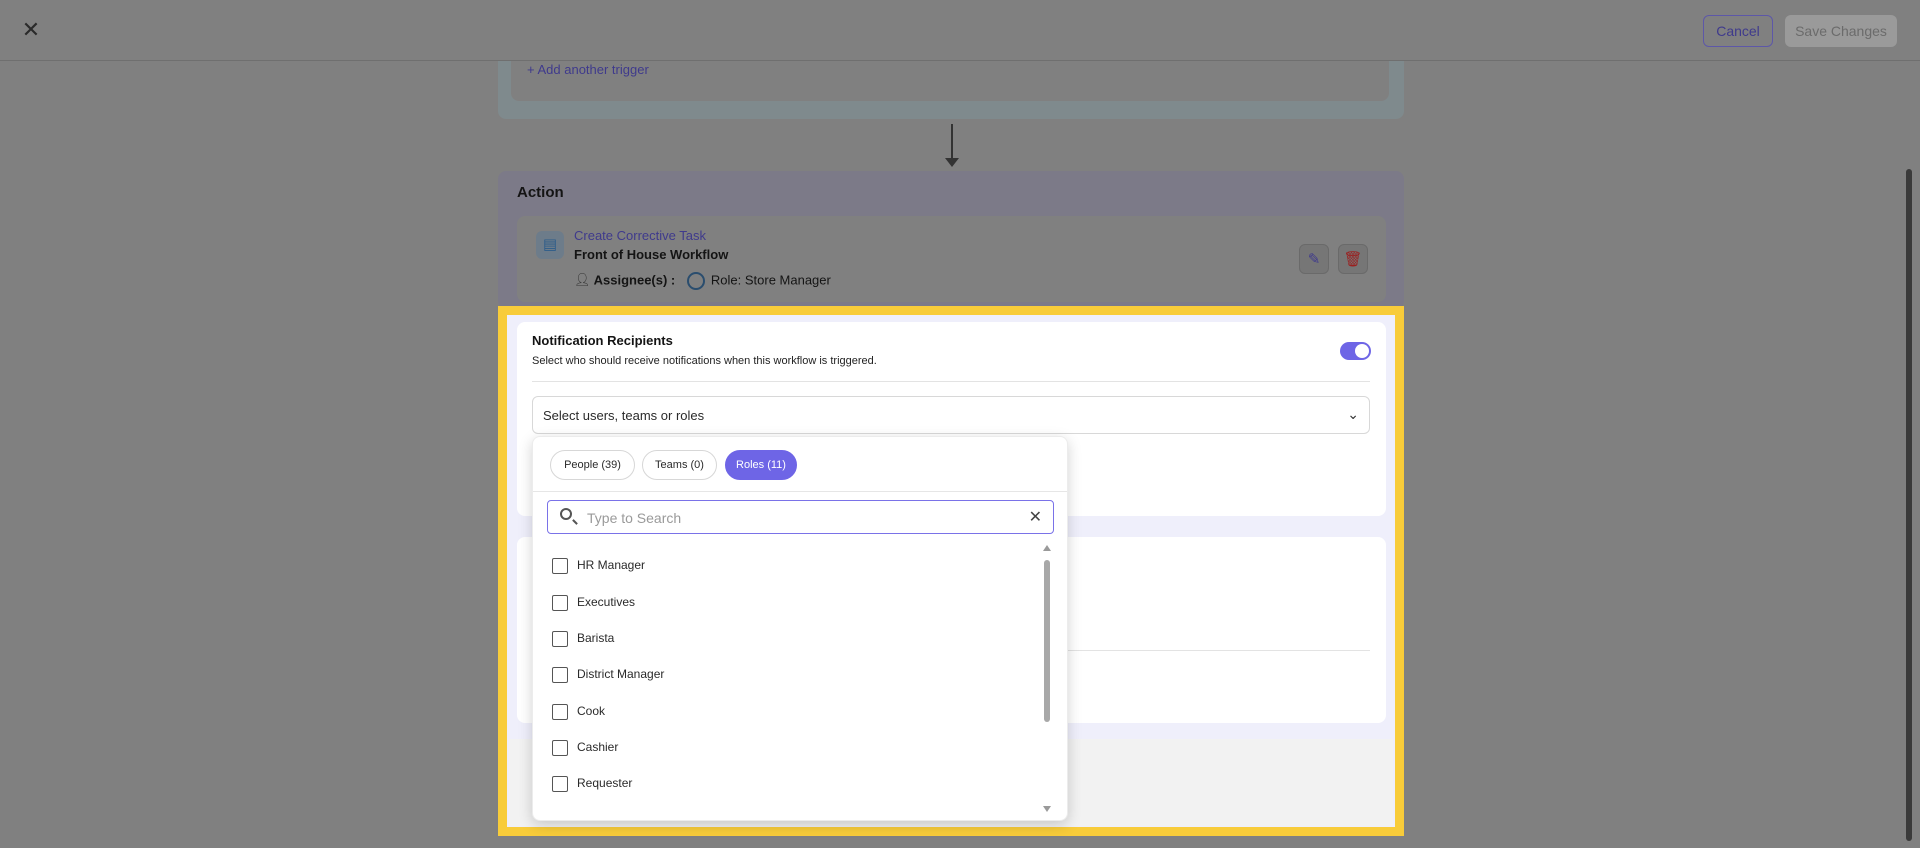  Describe the element at coordinates (951, 415) in the screenshot. I see `recipients-select: Select users, teams or roles ⌄` at that location.